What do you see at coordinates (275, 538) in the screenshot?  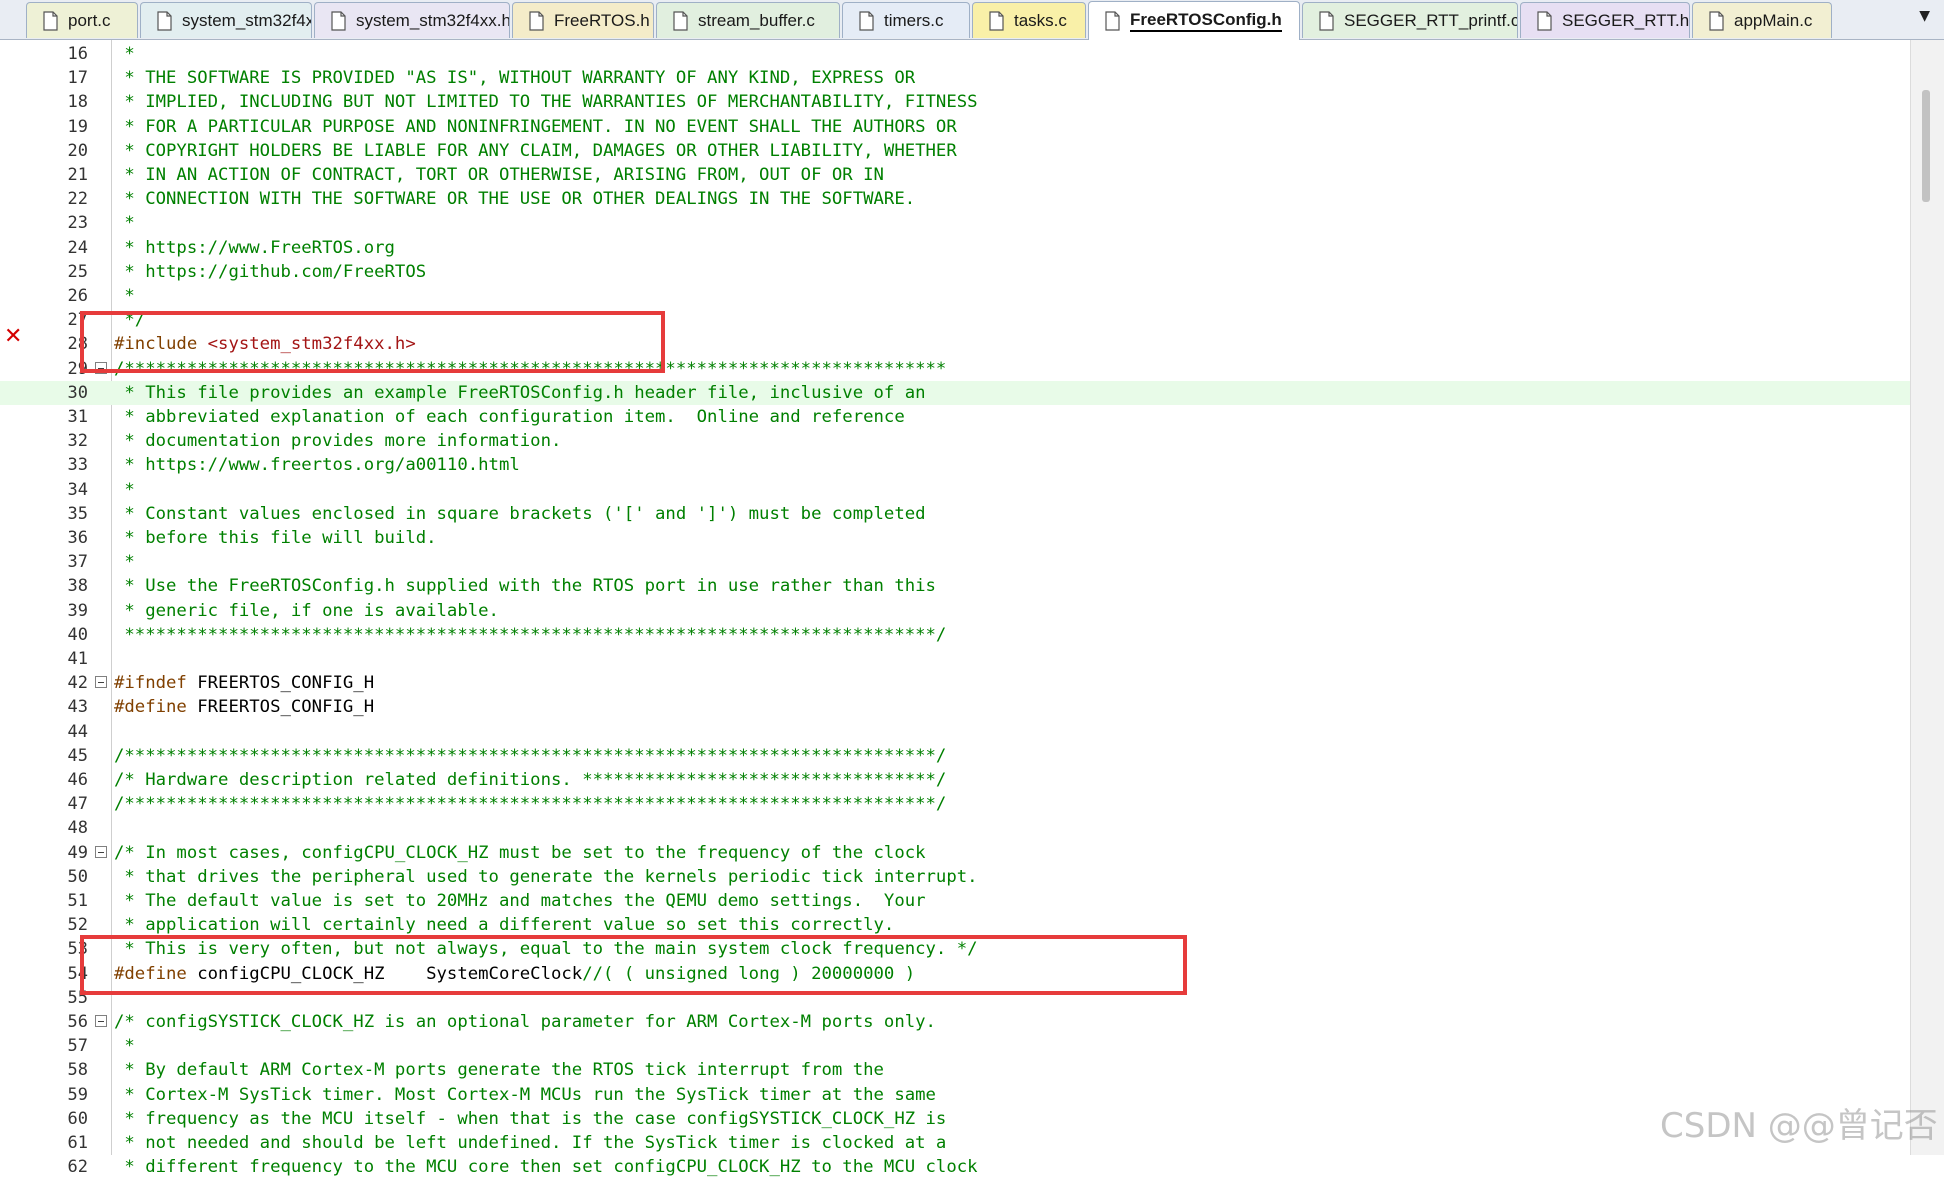 I see `code-text: * before this file will build.` at bounding box center [275, 538].